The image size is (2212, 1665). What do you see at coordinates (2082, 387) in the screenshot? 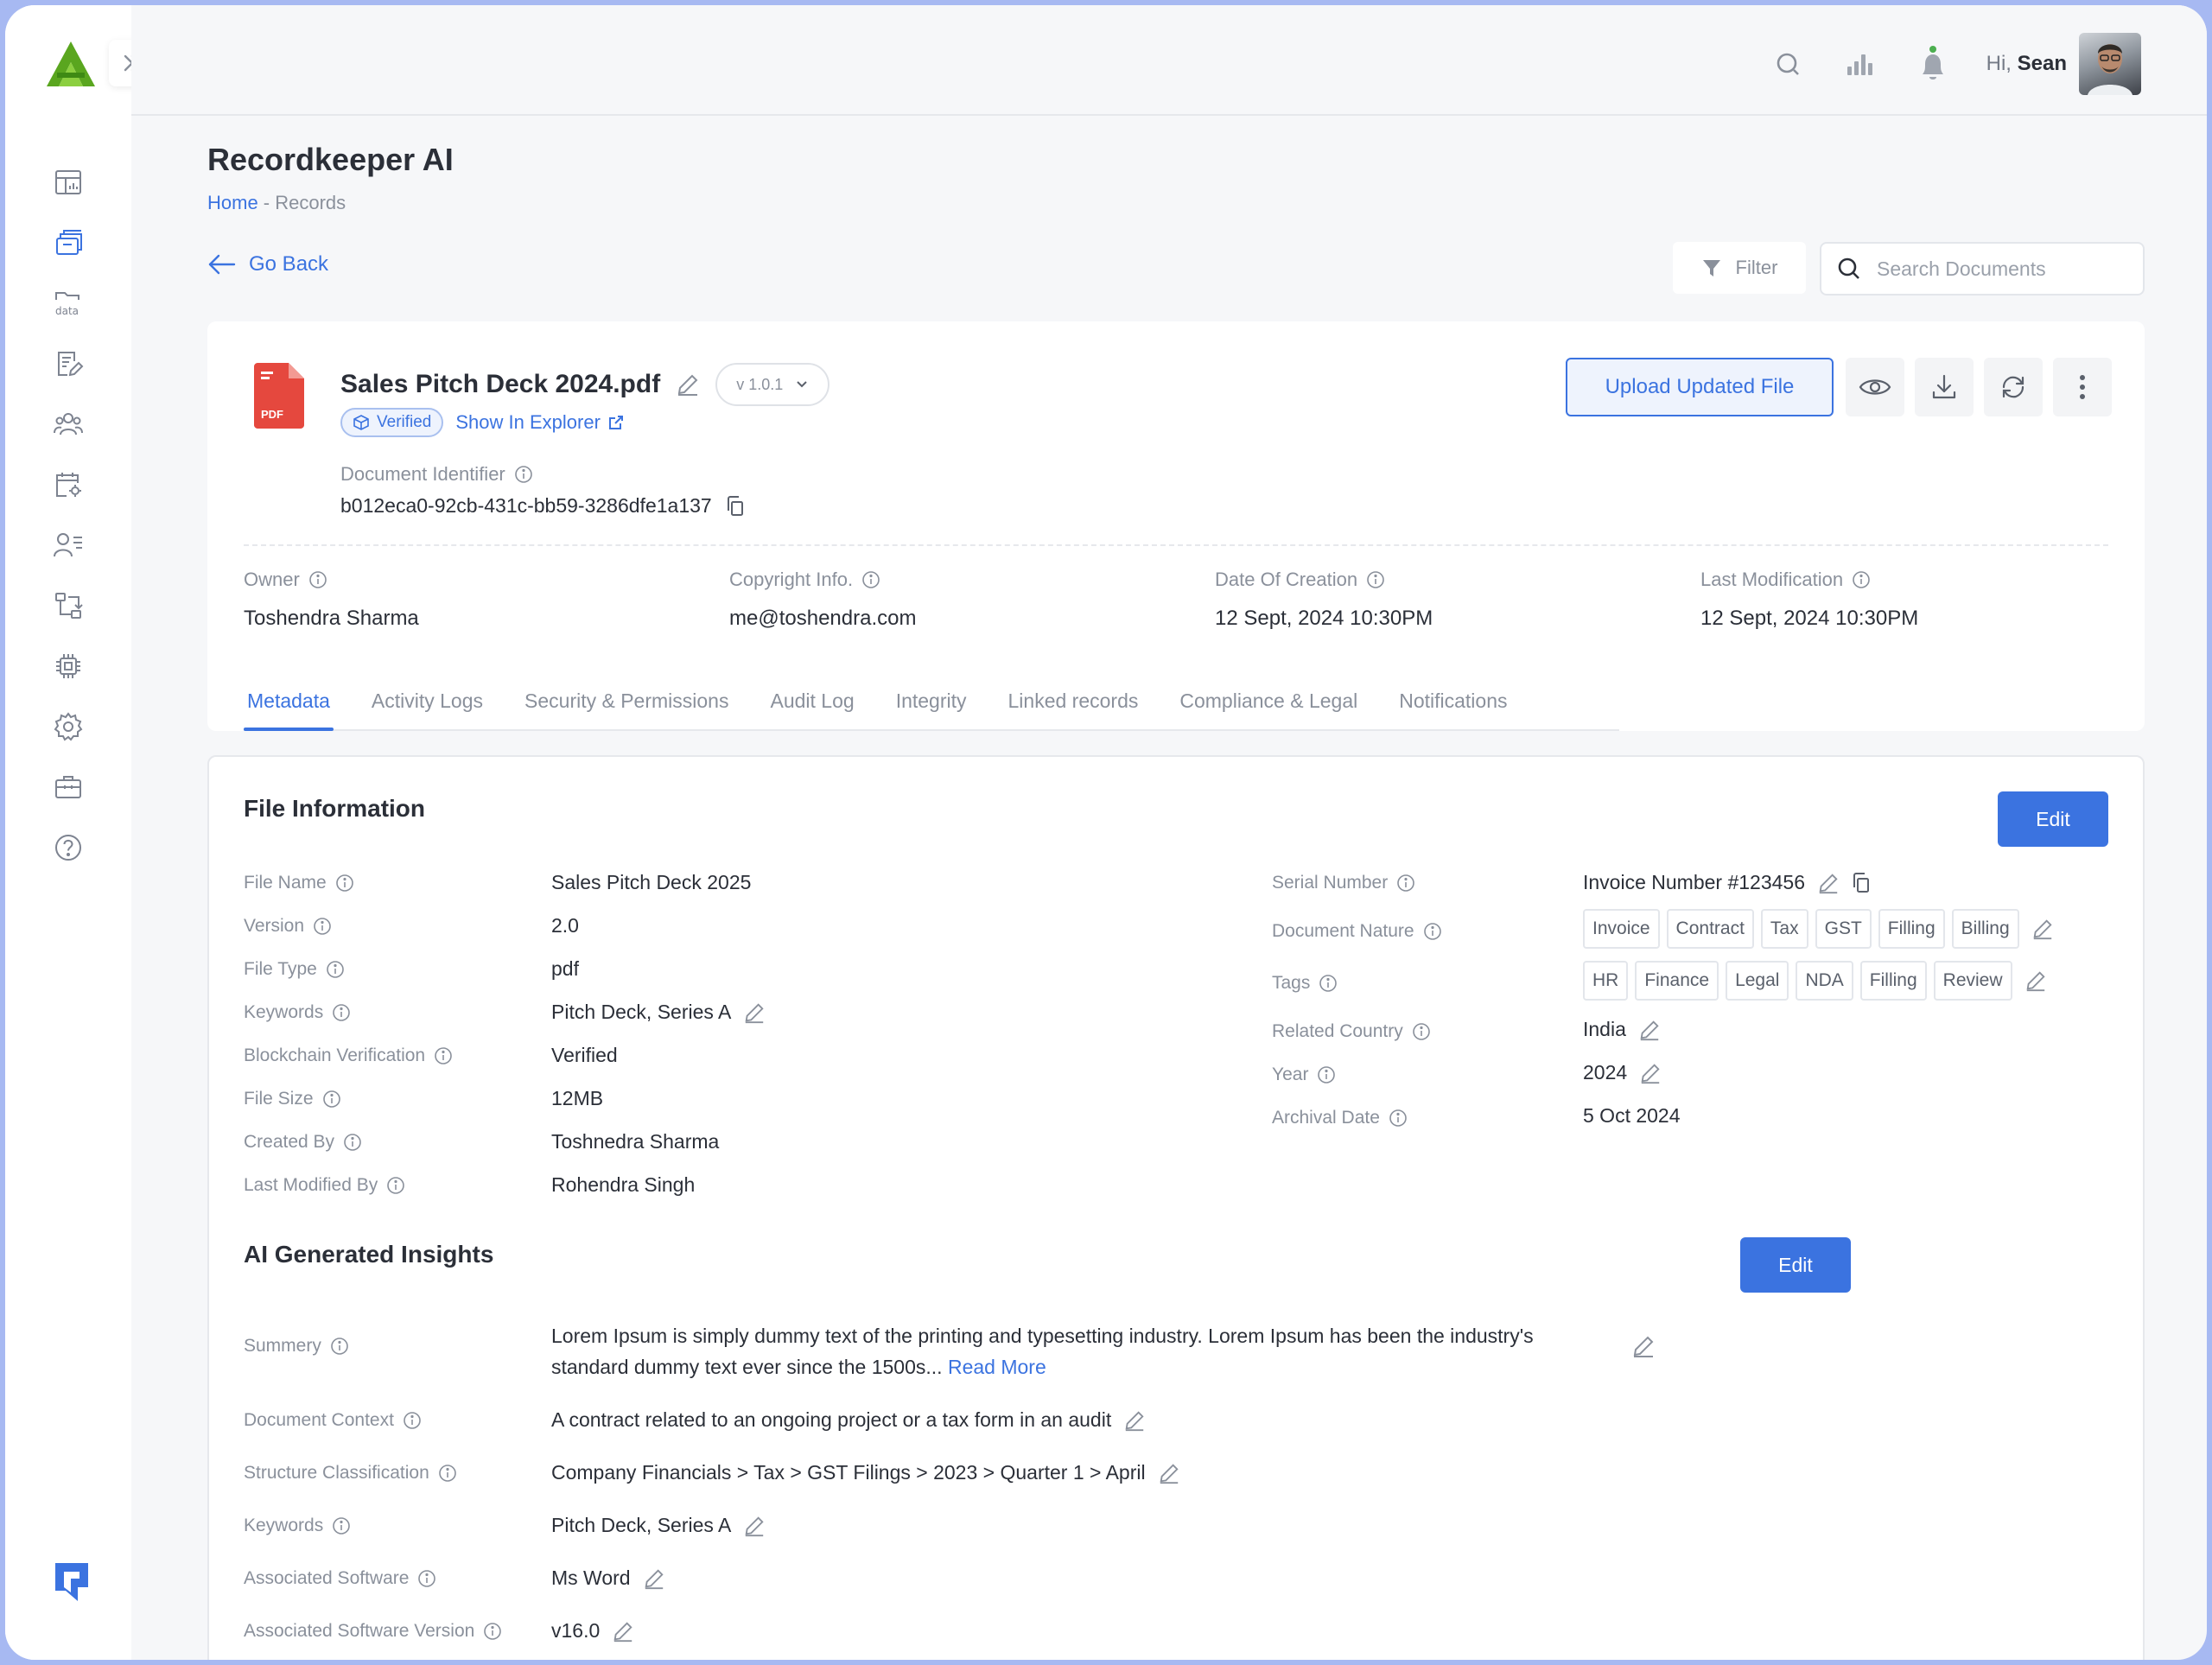
I see `more-options-button` at bounding box center [2082, 387].